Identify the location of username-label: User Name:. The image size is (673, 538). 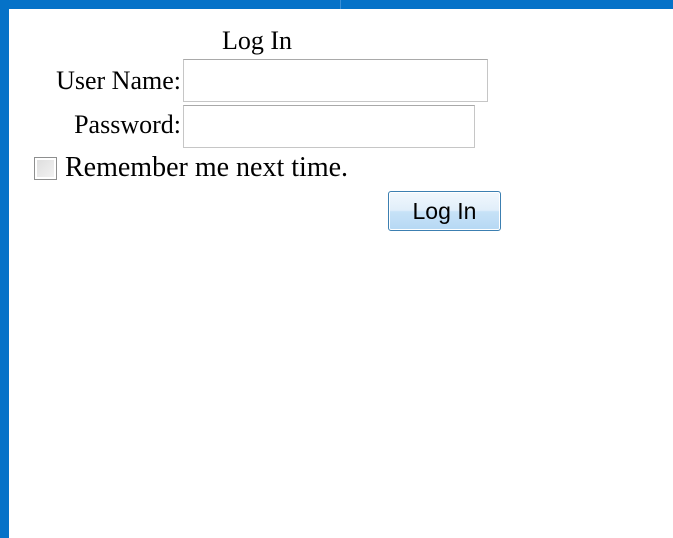
(118, 80).